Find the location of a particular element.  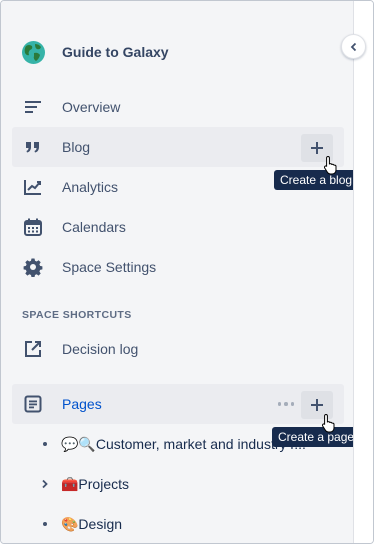

chevron-right-icon is located at coordinates (45, 484).